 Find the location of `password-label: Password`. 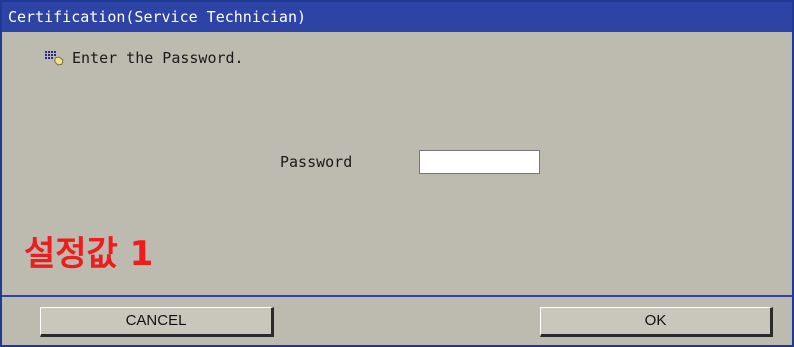

password-label: Password is located at coordinates (316, 162).